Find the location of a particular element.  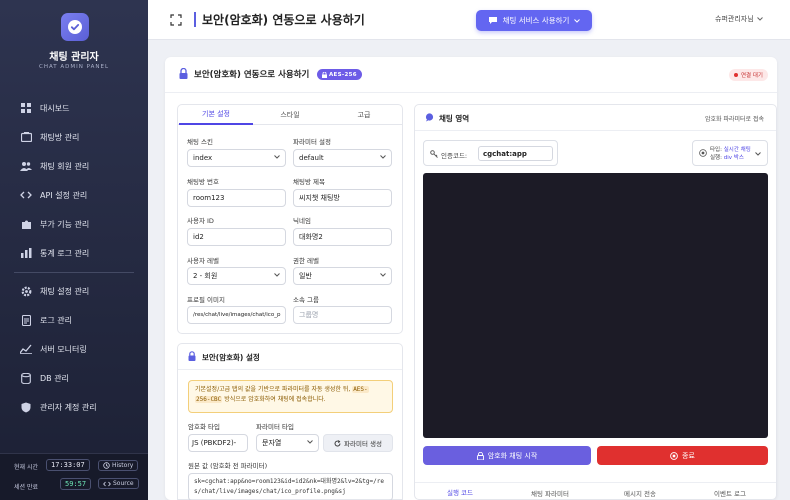

sidebar-item-chat-rooms: 채팅방 관리 is located at coordinates (74, 137).